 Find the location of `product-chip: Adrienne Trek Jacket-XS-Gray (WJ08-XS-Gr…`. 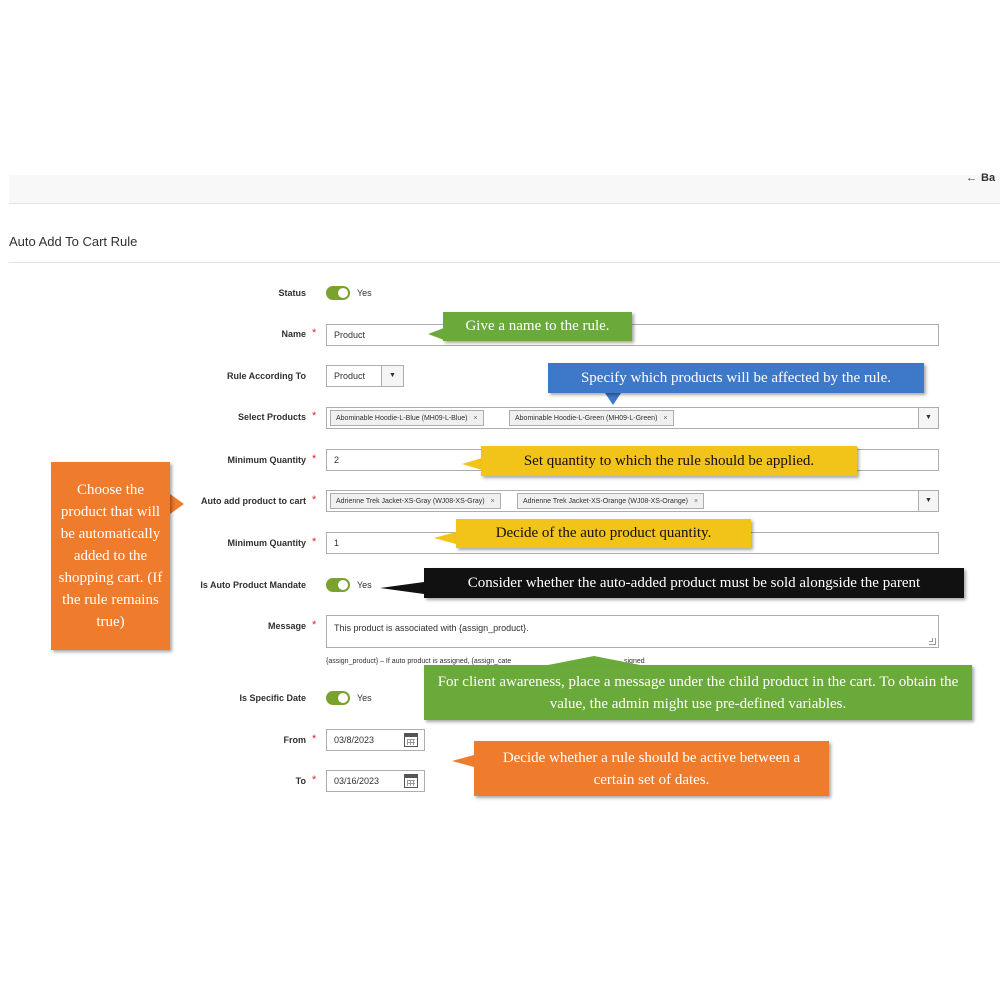

product-chip: Adrienne Trek Jacket-XS-Gray (WJ08-XS-Gr… is located at coordinates (415, 501).